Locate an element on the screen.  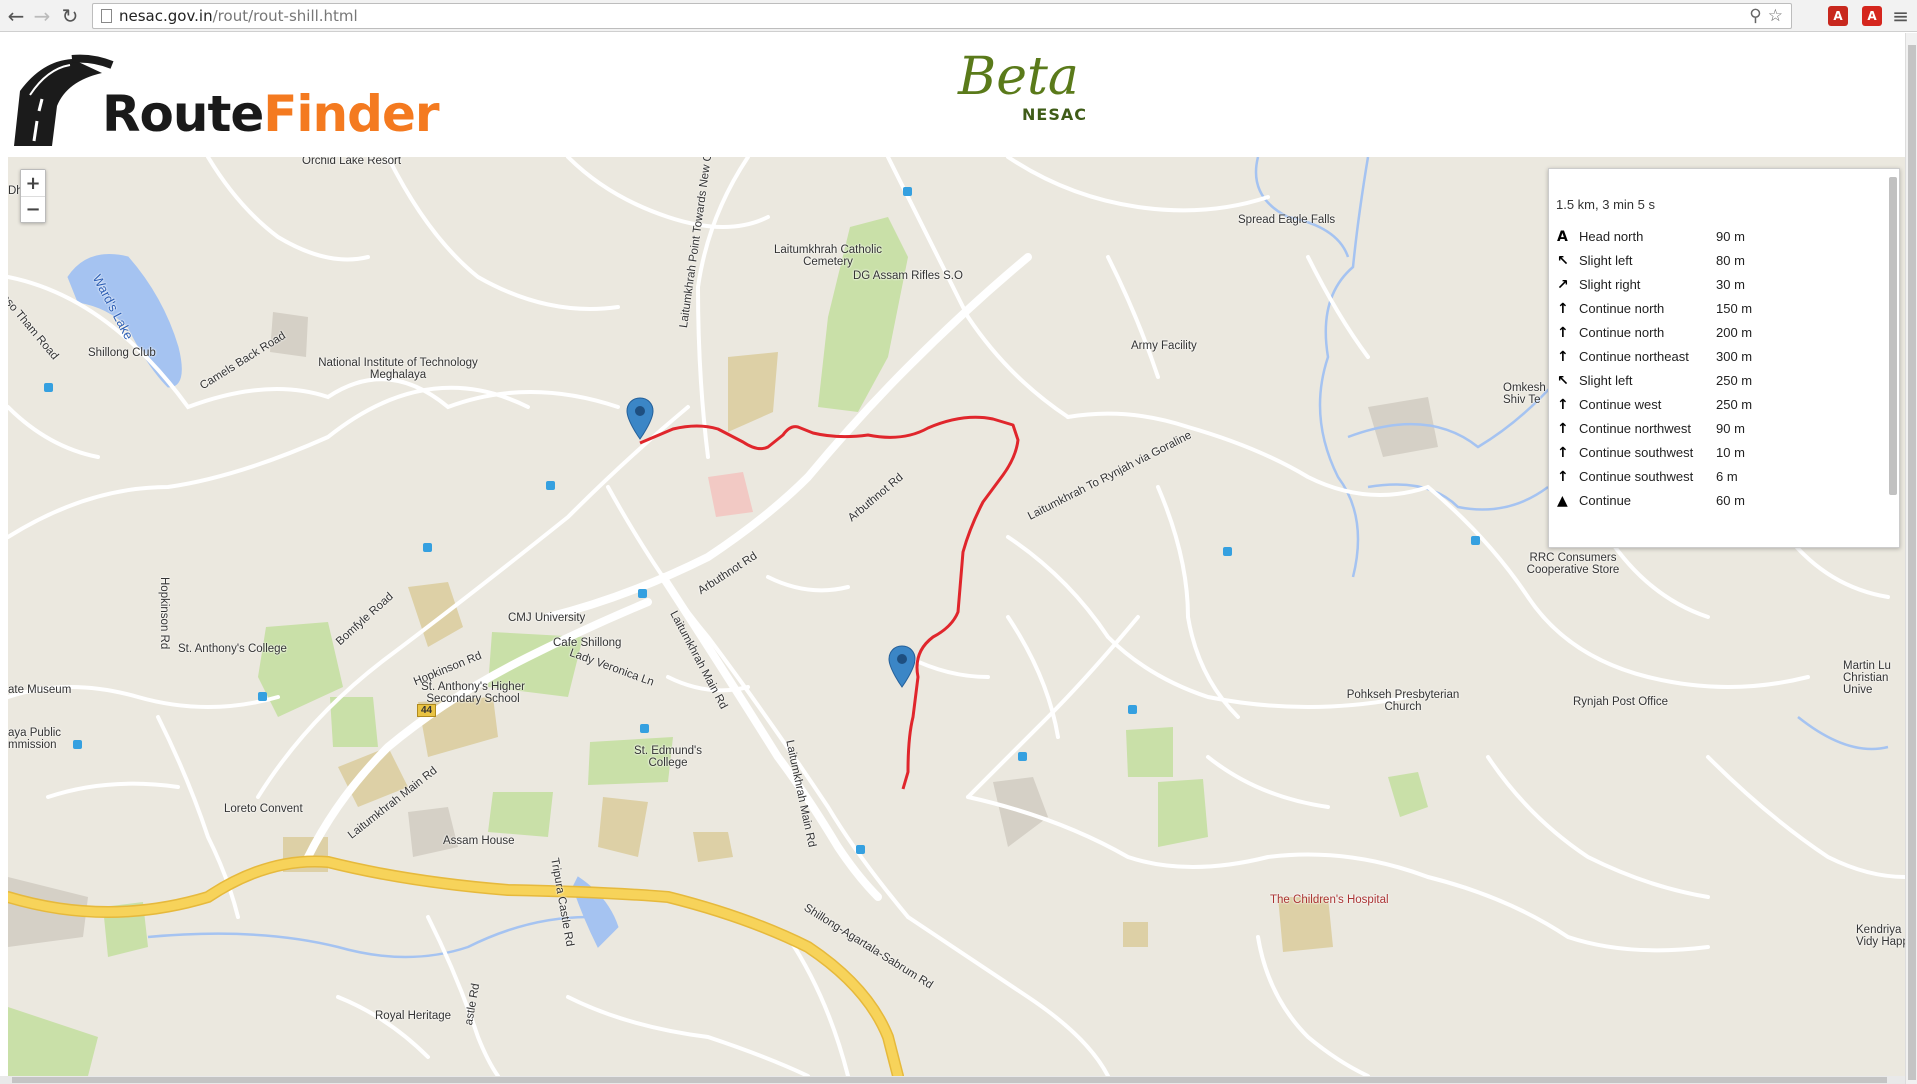
label-cafe-shillong: Cafe Shillong is located at coordinates (587, 643).